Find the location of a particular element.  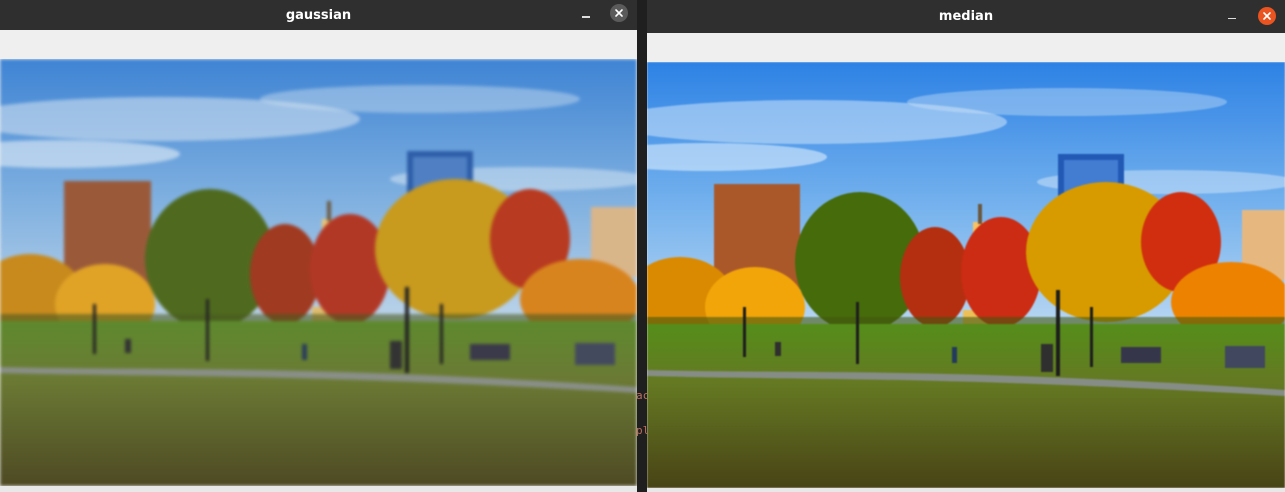

background-terminal-text: ac is located at coordinates (641, 395).